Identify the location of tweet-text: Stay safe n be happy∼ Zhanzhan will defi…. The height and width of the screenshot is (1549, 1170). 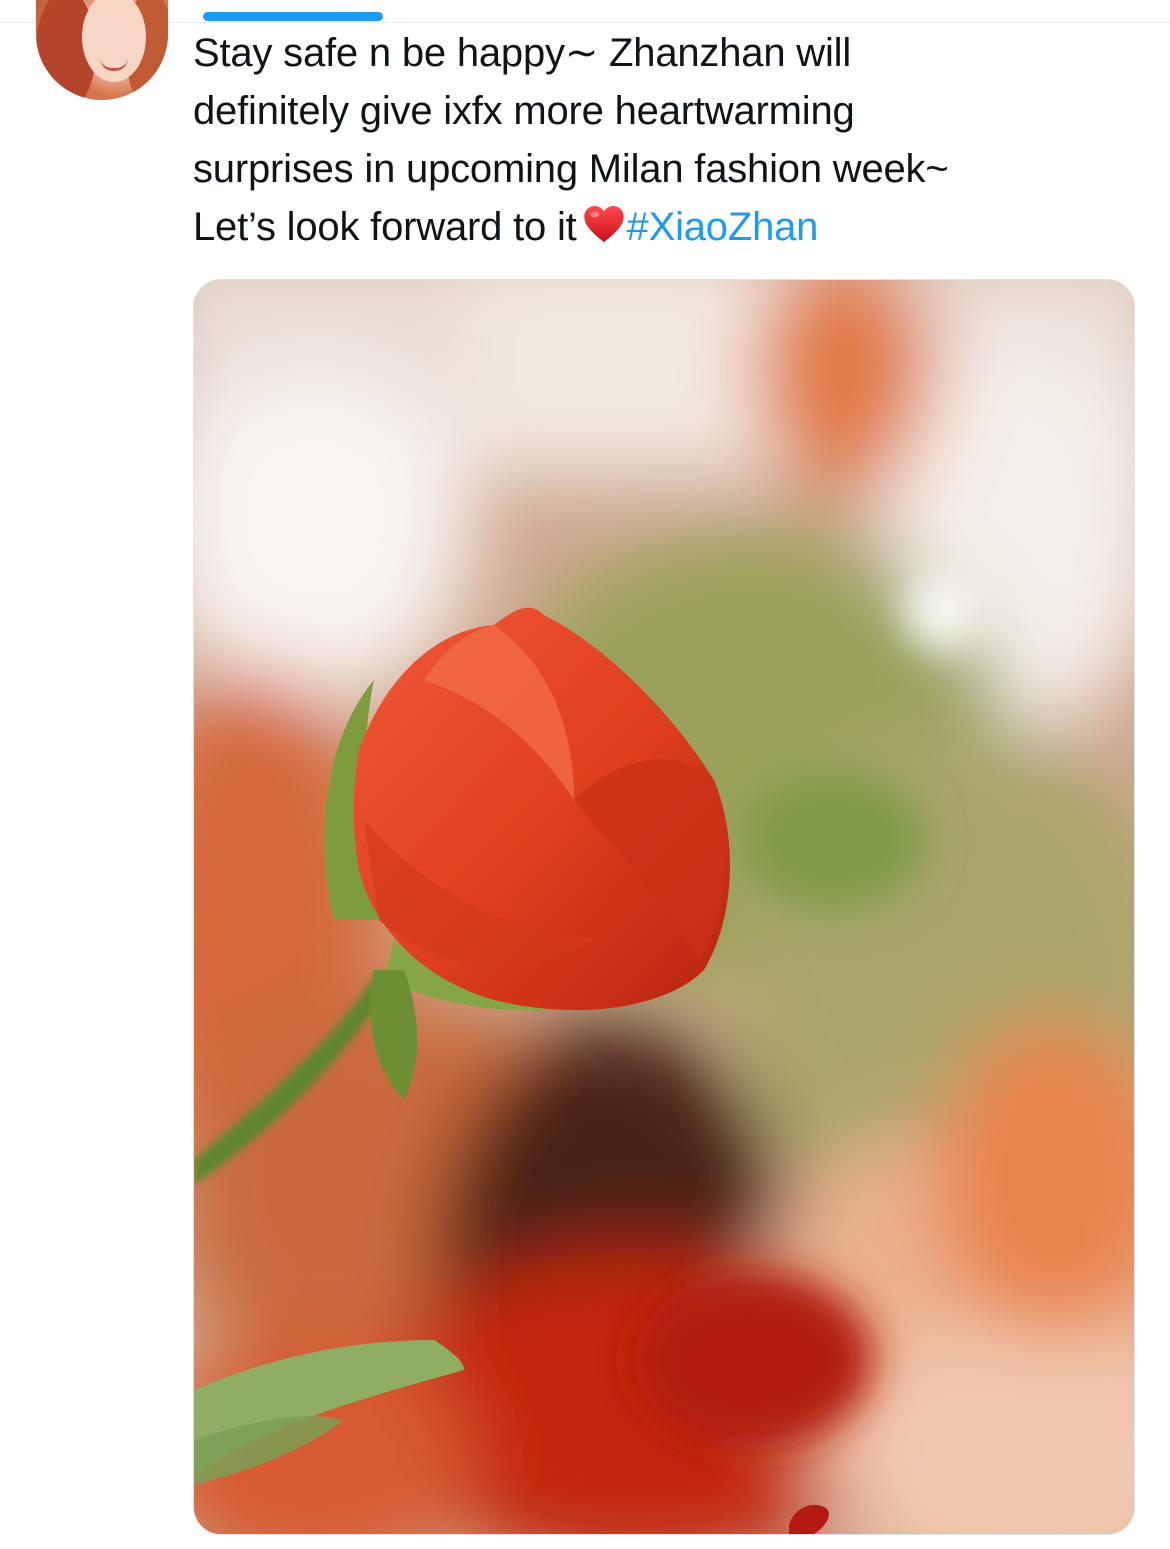
(668, 140).